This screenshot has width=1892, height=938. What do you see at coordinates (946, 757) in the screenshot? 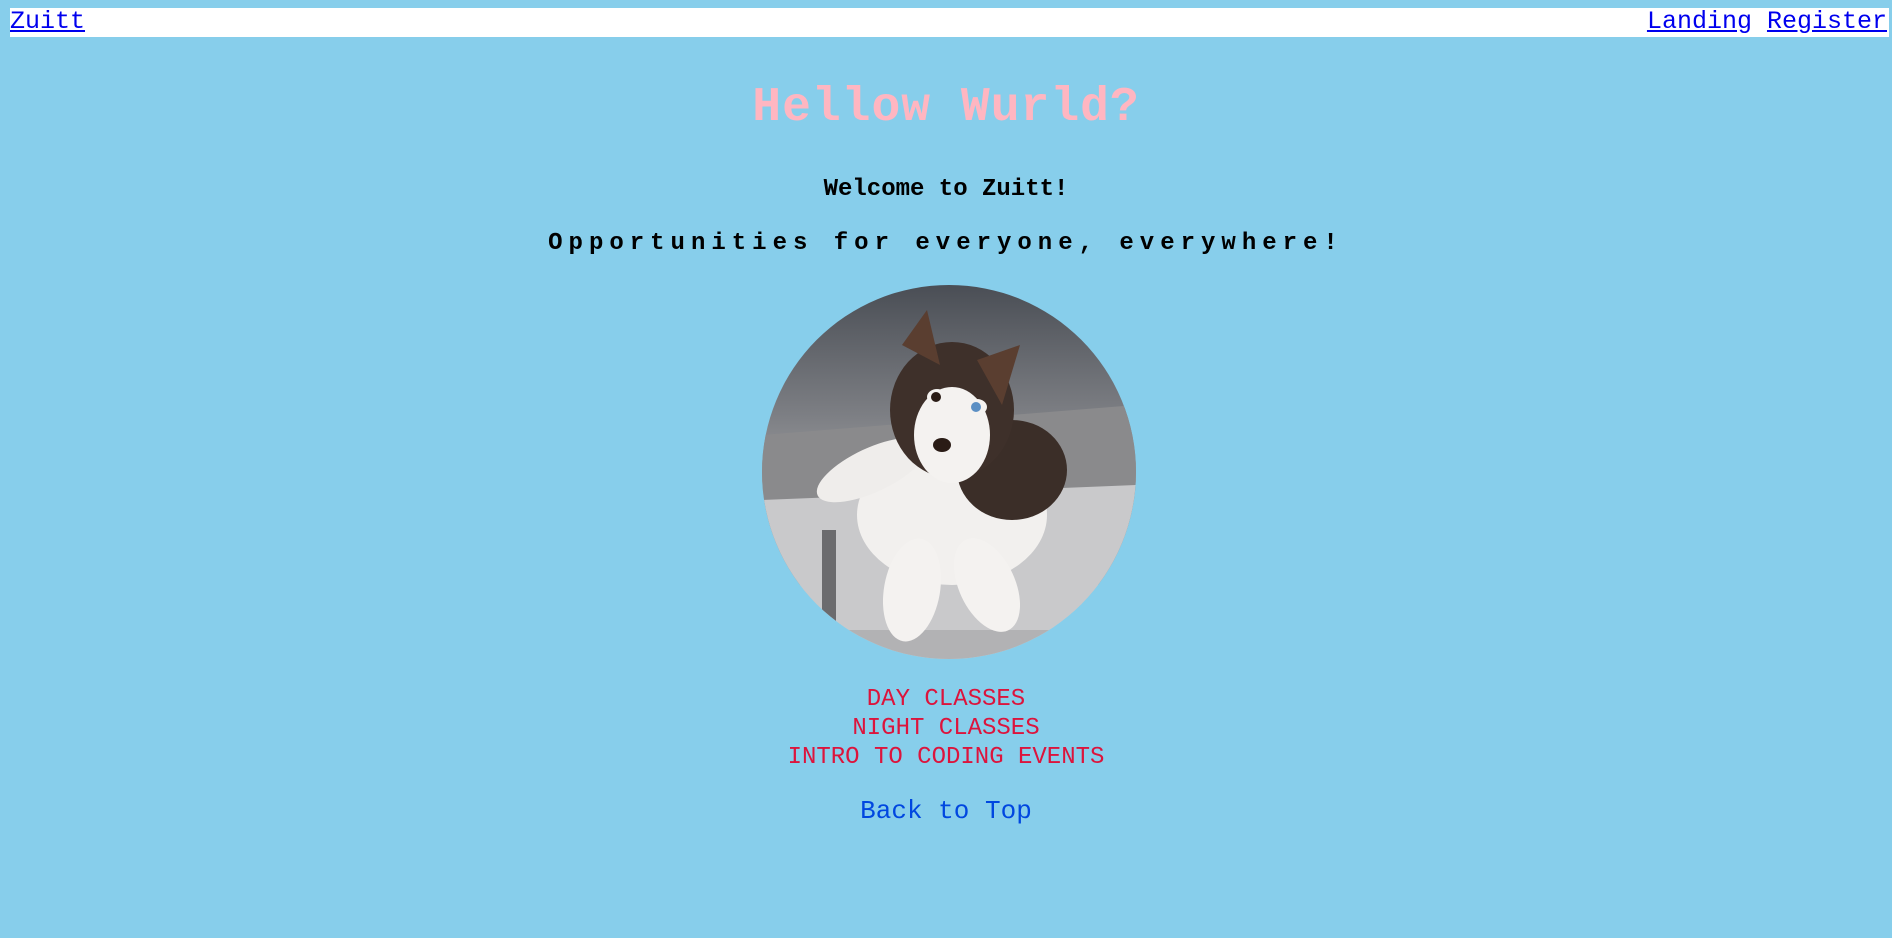
I see `list-item: INTRO TO CODING EVENTS` at bounding box center [946, 757].